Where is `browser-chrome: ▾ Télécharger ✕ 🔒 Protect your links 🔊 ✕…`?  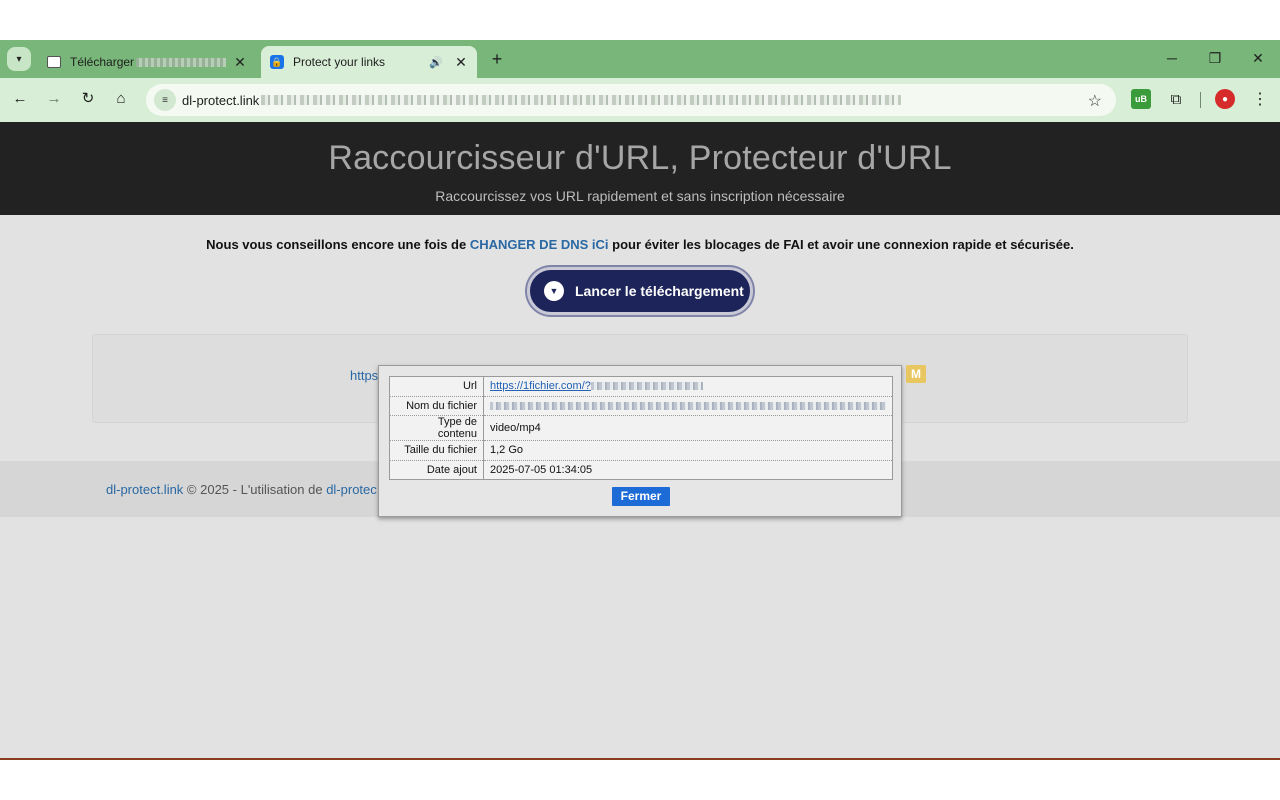
browser-chrome: ▾ Télécharger ✕ 🔒 Protect your links 🔊 ✕… is located at coordinates (640, 81).